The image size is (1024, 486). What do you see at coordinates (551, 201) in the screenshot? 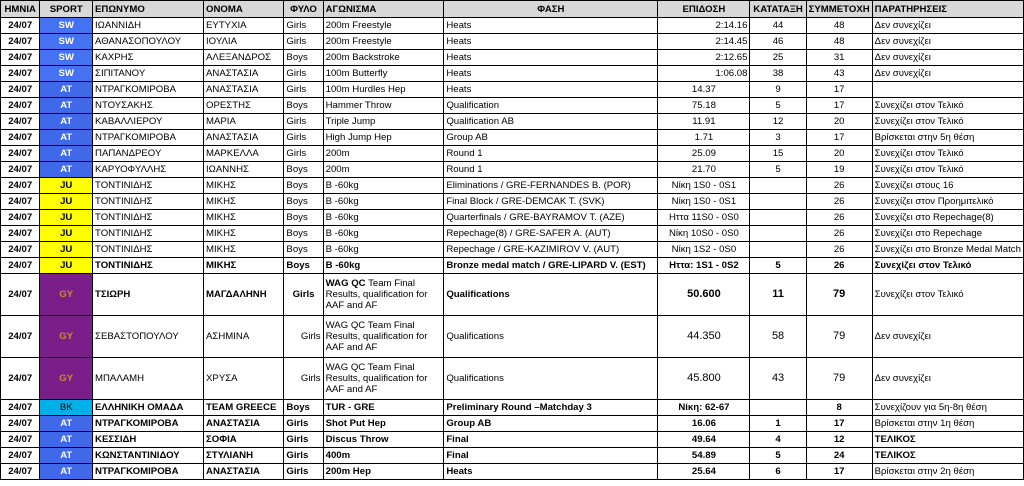
I see `phase-cell: Final Block / GRE-DEMCAK T. (SVK)` at bounding box center [551, 201].